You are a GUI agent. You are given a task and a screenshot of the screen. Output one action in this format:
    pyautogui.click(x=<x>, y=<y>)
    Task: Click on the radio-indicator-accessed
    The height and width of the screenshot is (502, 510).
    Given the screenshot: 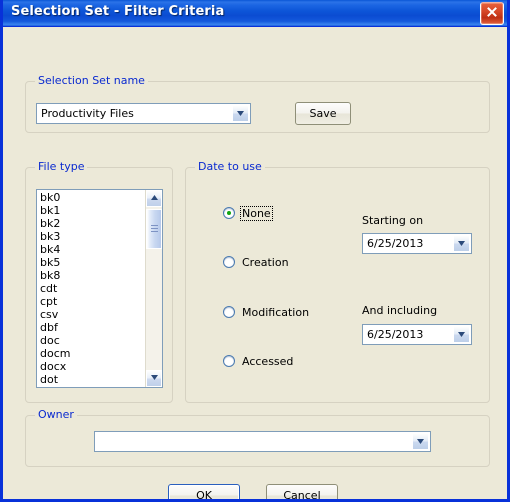 What is the action you would take?
    pyautogui.click(x=229, y=361)
    